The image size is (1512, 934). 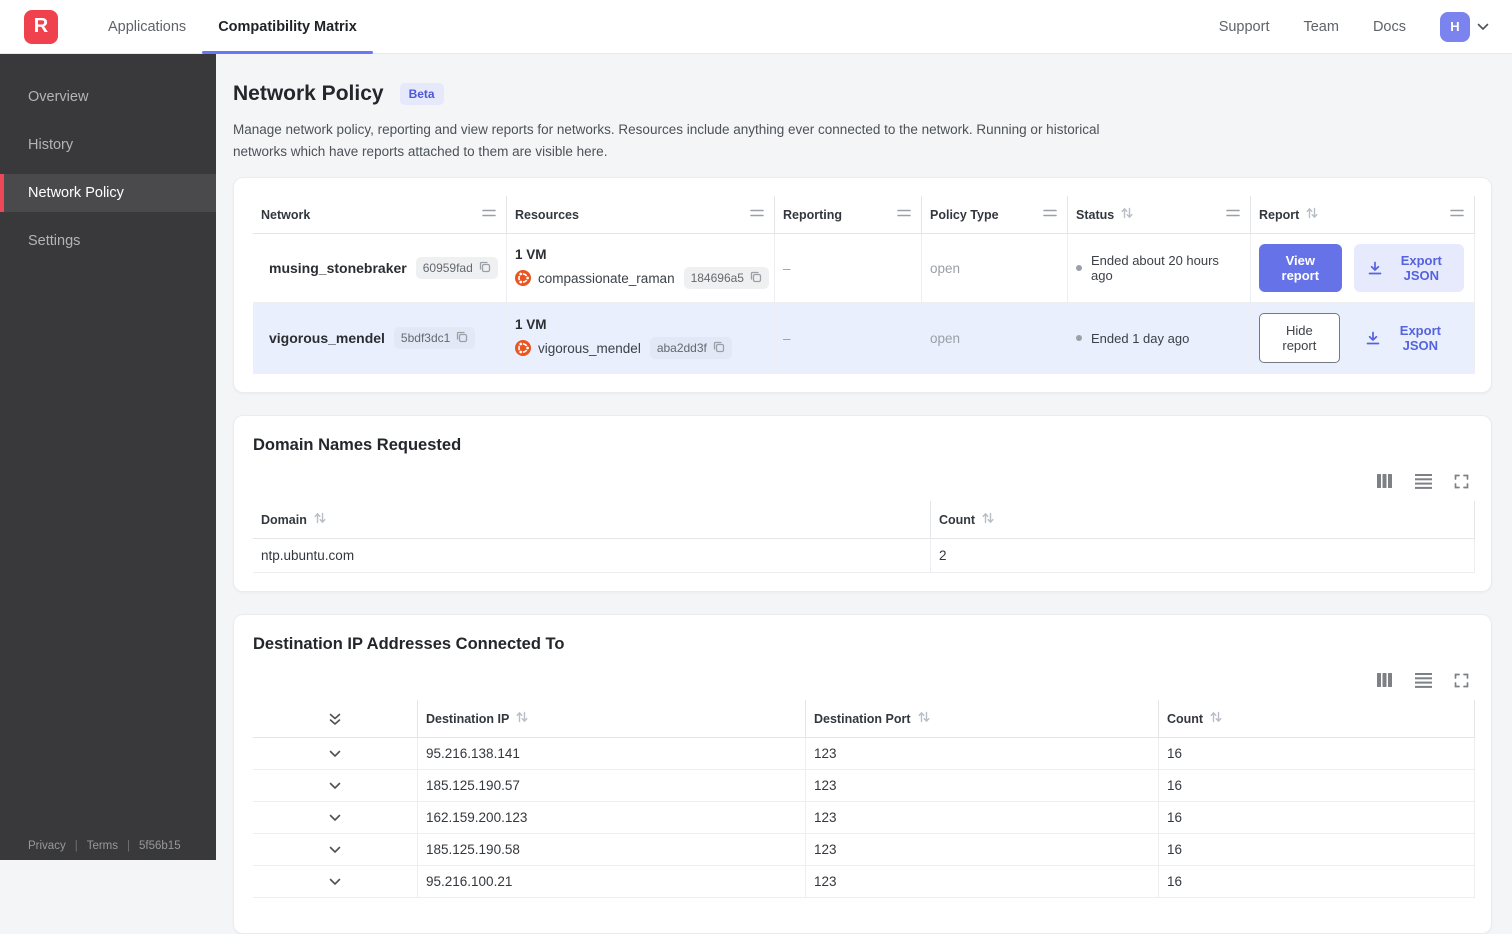 I want to click on policy-type-cell: open, so click(x=995, y=268).